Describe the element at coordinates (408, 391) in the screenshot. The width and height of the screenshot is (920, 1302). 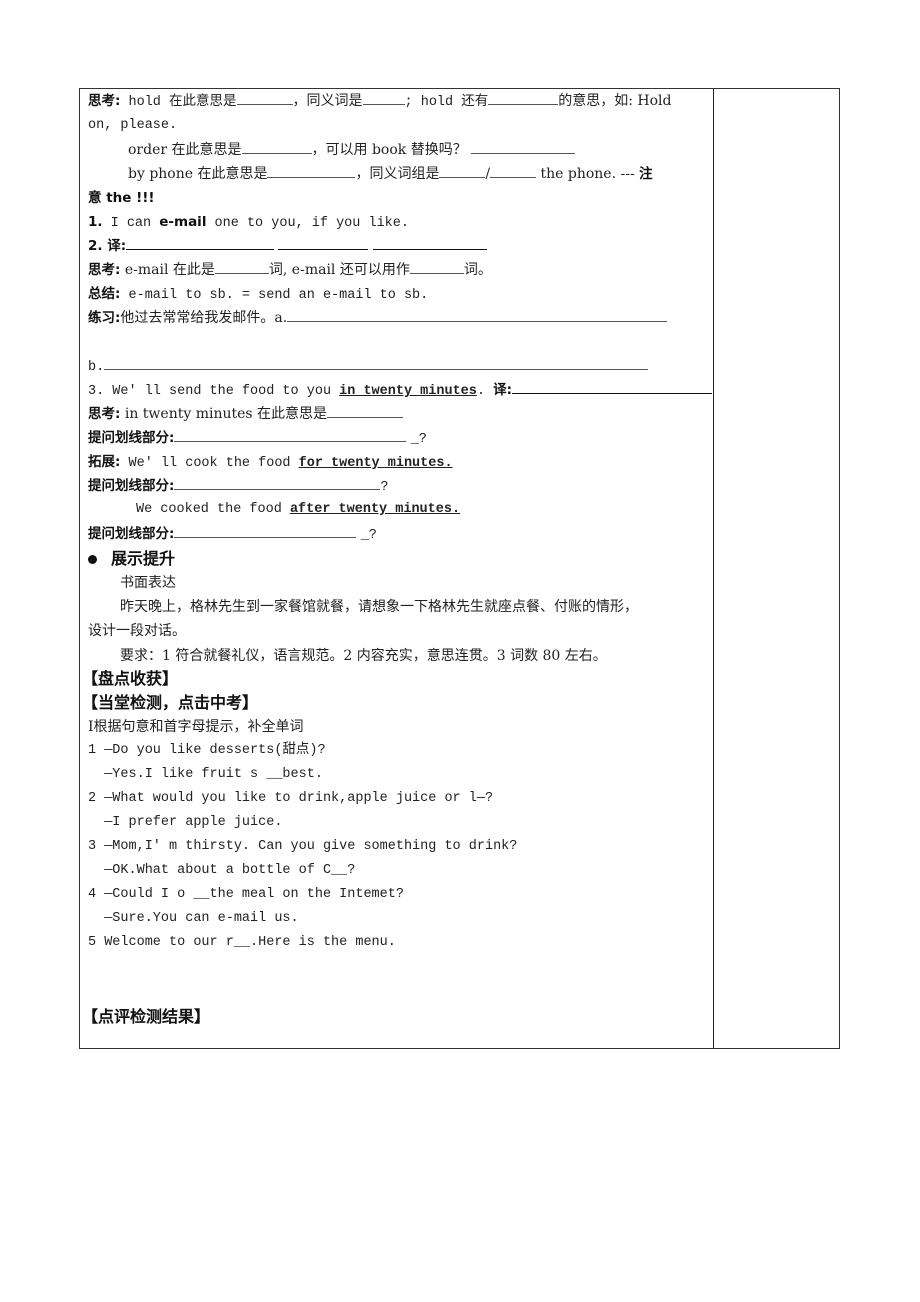
I see `underlined-phrase: in twenty minutes` at that location.